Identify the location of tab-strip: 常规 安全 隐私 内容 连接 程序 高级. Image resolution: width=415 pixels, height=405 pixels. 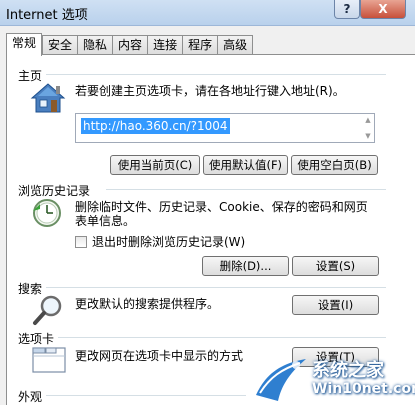
(130, 44).